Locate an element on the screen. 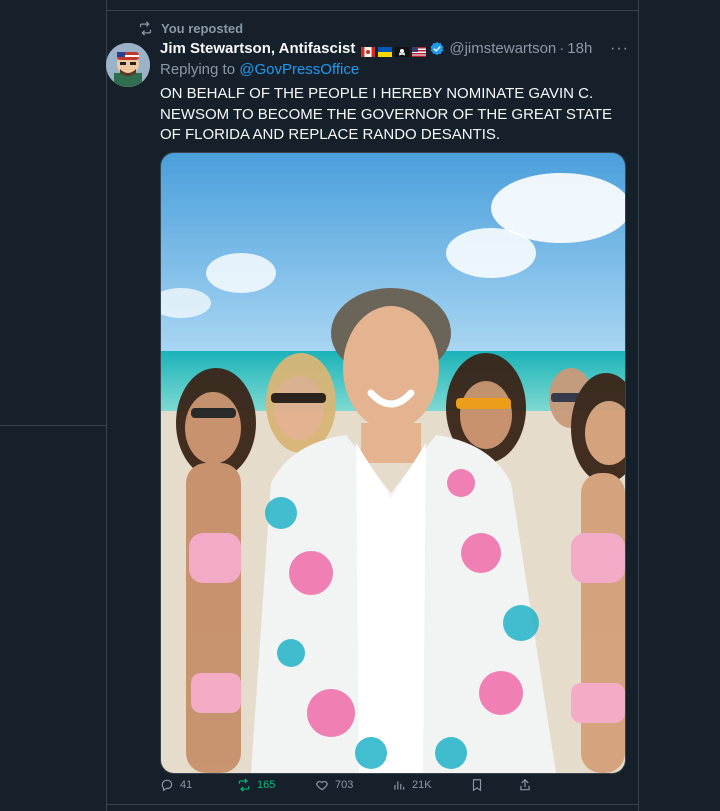 The height and width of the screenshot is (811, 720). divider-bottom is located at coordinates (372, 804).